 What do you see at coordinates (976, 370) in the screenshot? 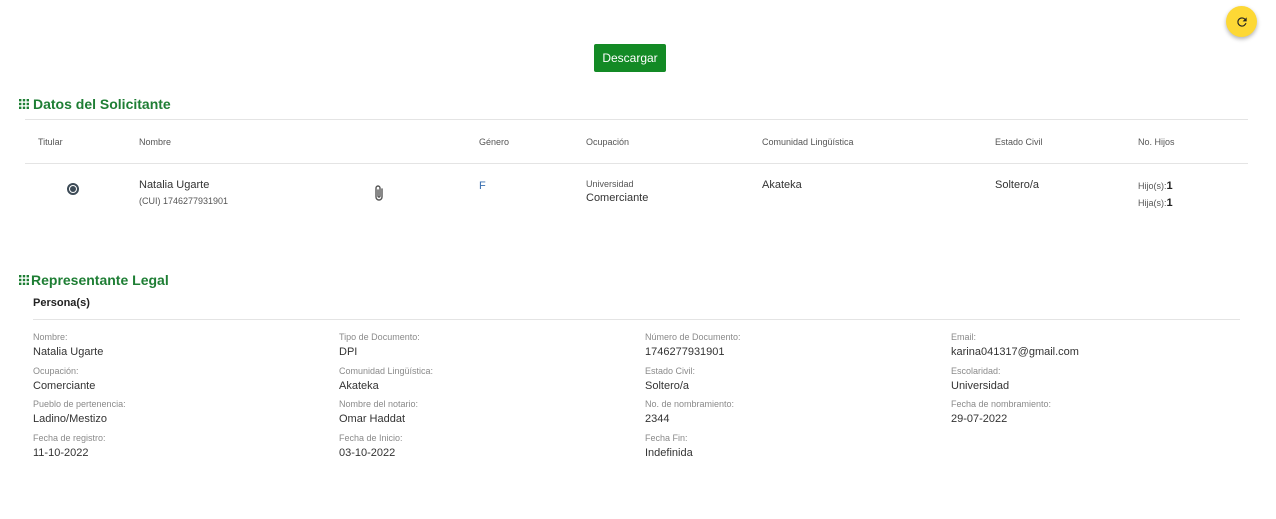
I see `detail-label: Escolaridad:` at bounding box center [976, 370].